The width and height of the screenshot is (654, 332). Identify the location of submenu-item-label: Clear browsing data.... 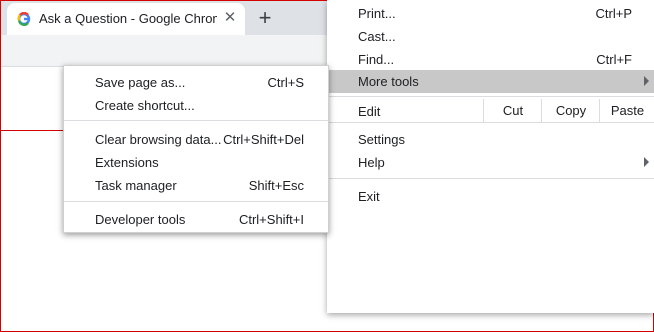
(158, 139).